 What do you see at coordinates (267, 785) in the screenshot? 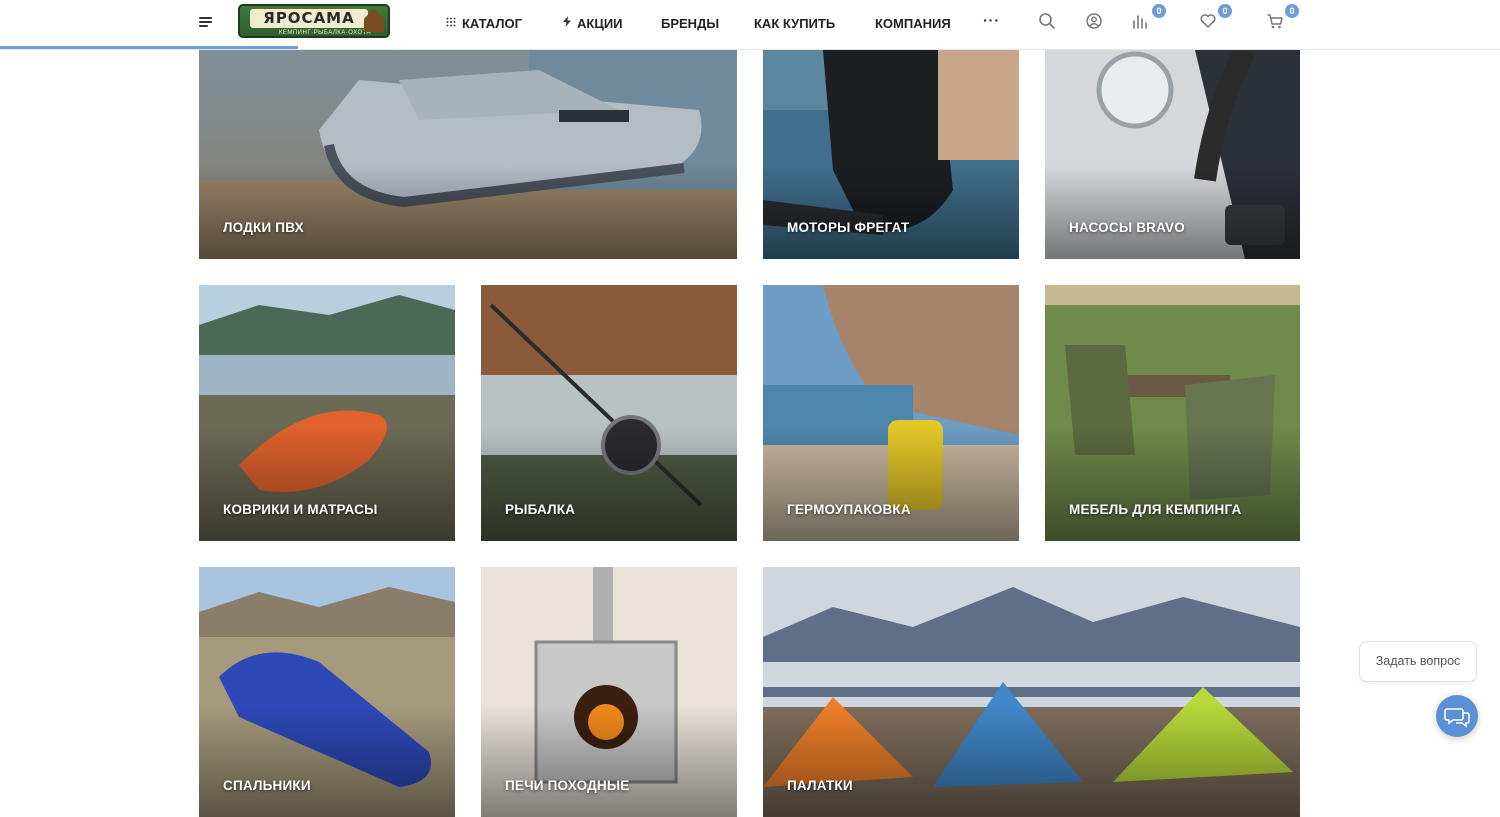
I see `category-label: СПАЛЬНИКИ` at bounding box center [267, 785].